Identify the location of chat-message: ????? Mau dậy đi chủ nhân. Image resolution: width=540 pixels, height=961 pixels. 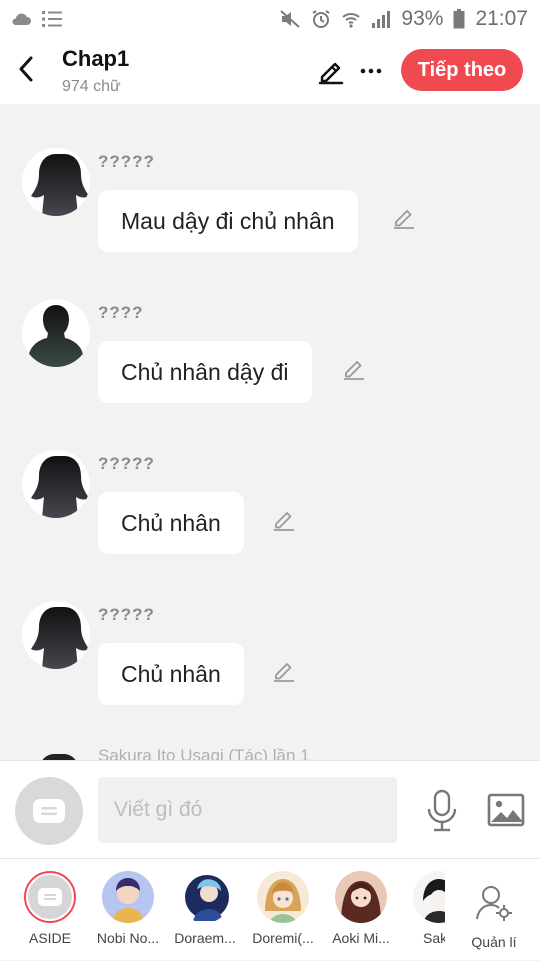
(270, 218).